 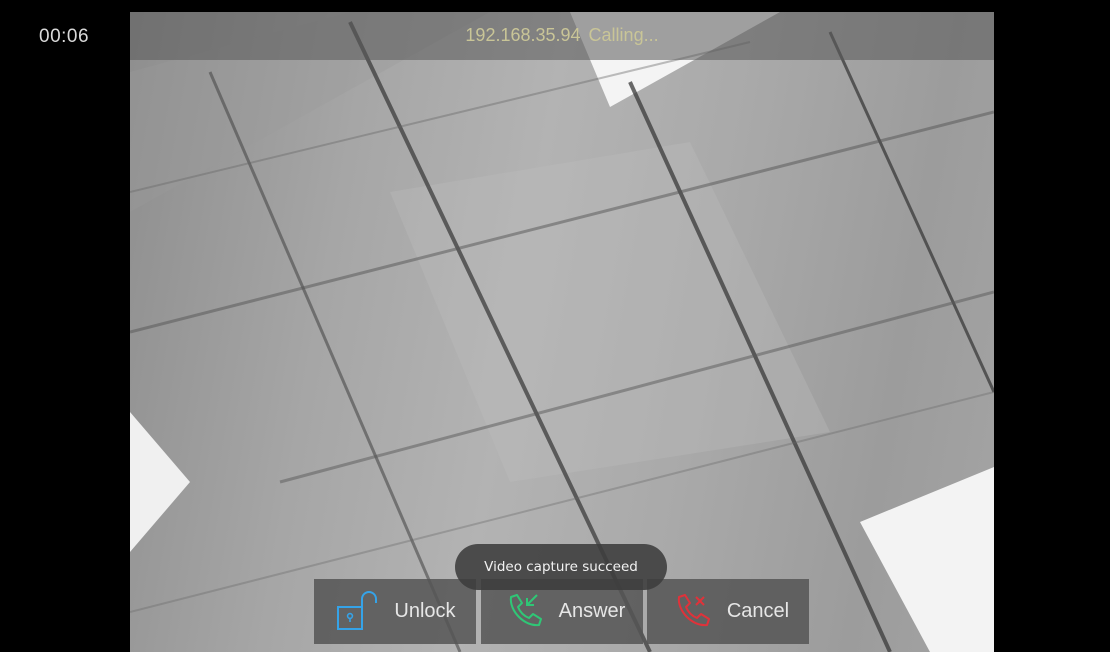 What do you see at coordinates (425, 611) in the screenshot?
I see `unlock-label: Unlock` at bounding box center [425, 611].